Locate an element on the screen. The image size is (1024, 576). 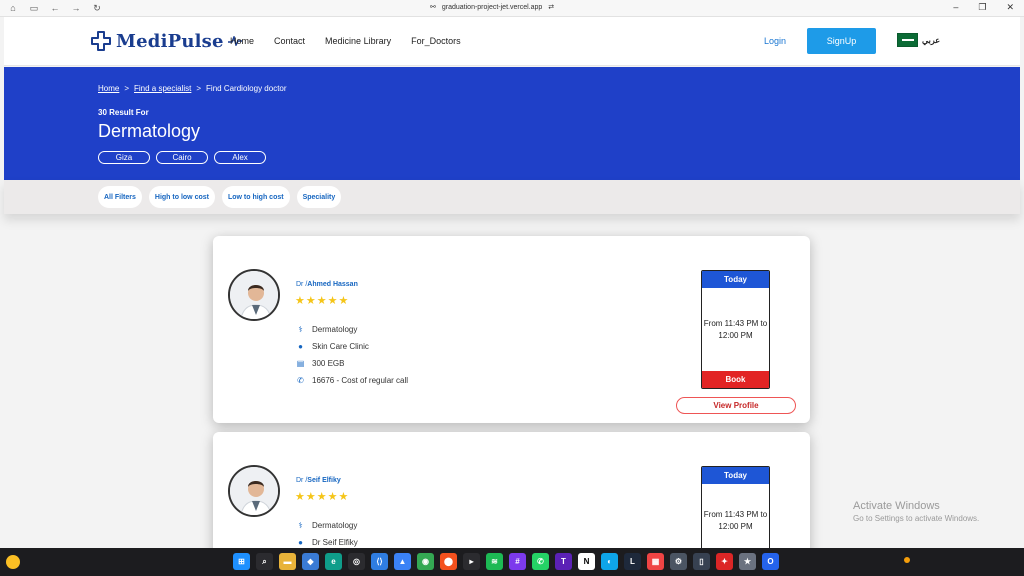
breadcrumb-home: Home is located at coordinates (108, 88).